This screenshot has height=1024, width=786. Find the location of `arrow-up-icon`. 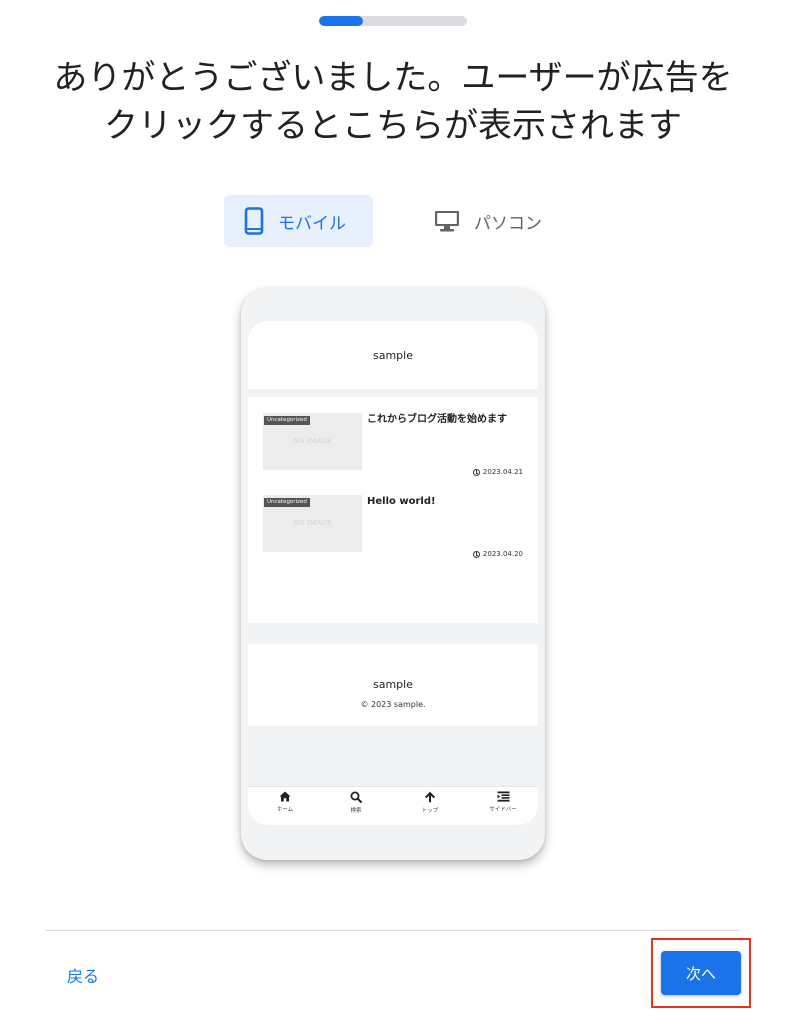

arrow-up-icon is located at coordinates (430, 797).